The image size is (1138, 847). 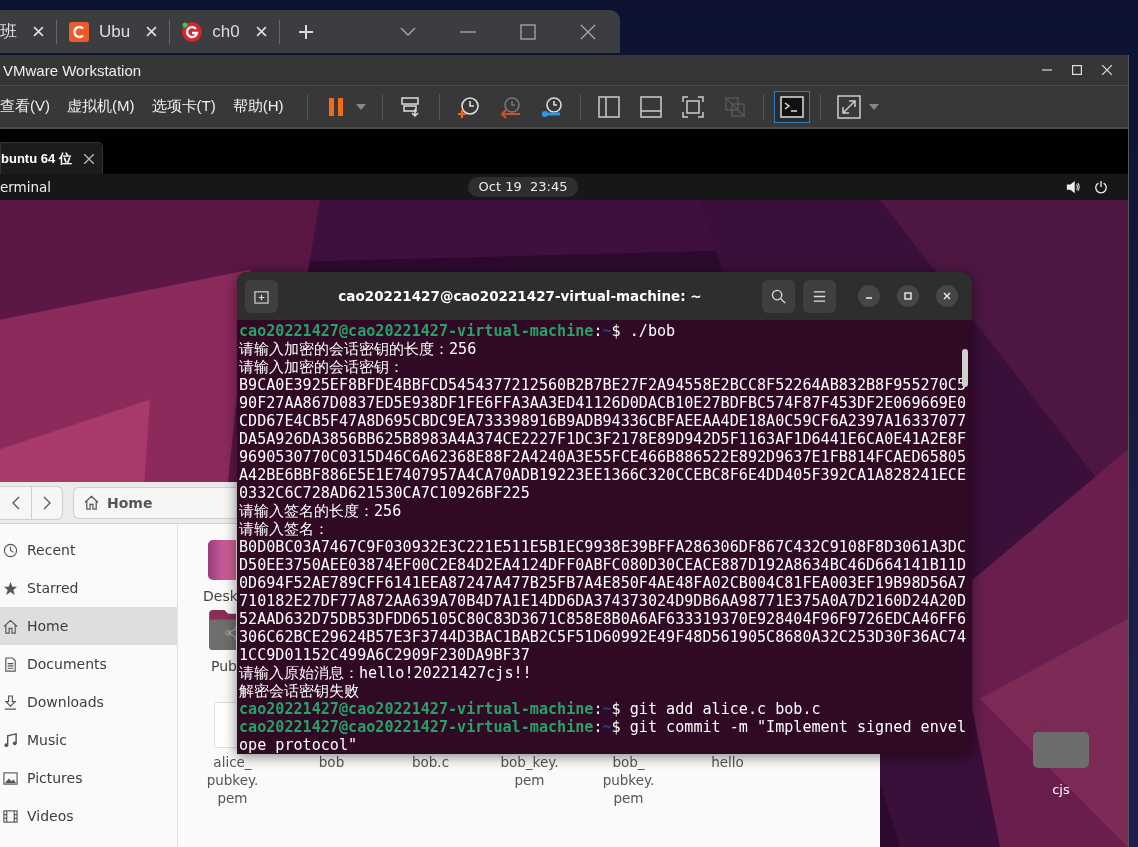 What do you see at coordinates (88, 816) in the screenshot?
I see `sidebar-item: Videos` at bounding box center [88, 816].